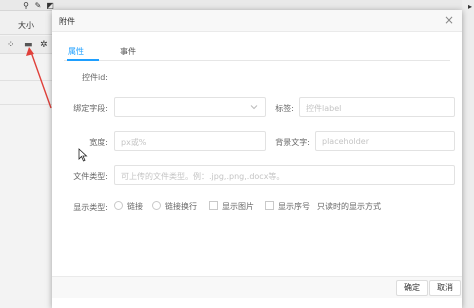 This screenshot has height=308, width=474. I want to click on checkbox-show-index-label: 显示序号, so click(294, 206).